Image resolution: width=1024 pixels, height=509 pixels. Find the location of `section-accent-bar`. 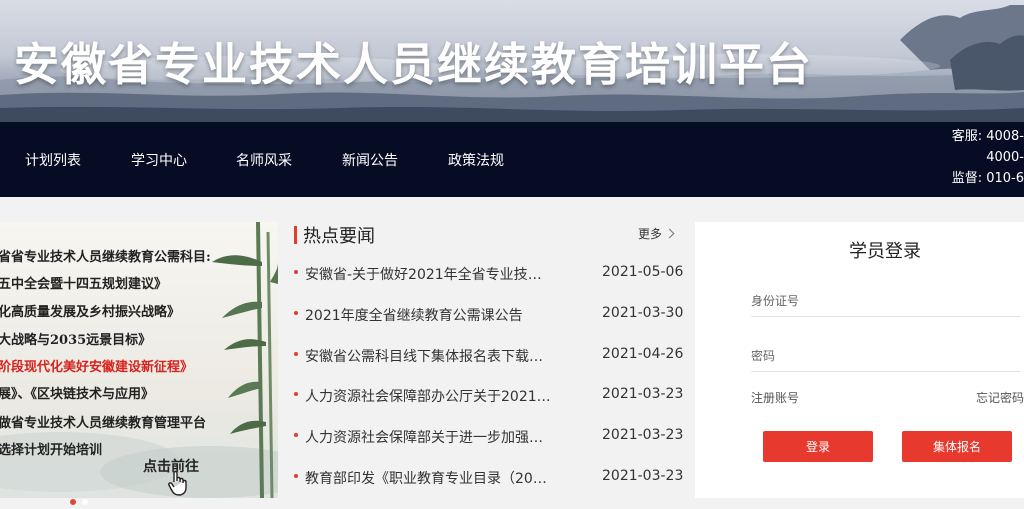

section-accent-bar is located at coordinates (295, 235).